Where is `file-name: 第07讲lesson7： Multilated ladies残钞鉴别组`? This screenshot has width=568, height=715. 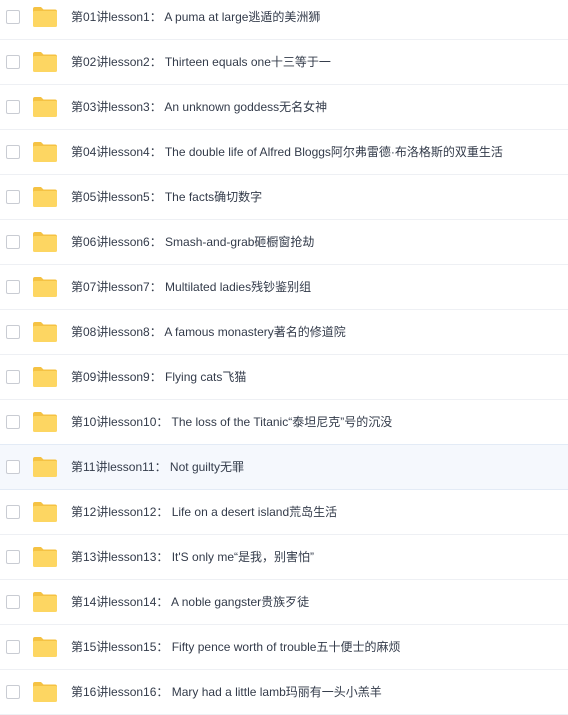
file-name: 第07讲lesson7： Multilated ladies残钞鉴别组 is located at coordinates (191, 287).